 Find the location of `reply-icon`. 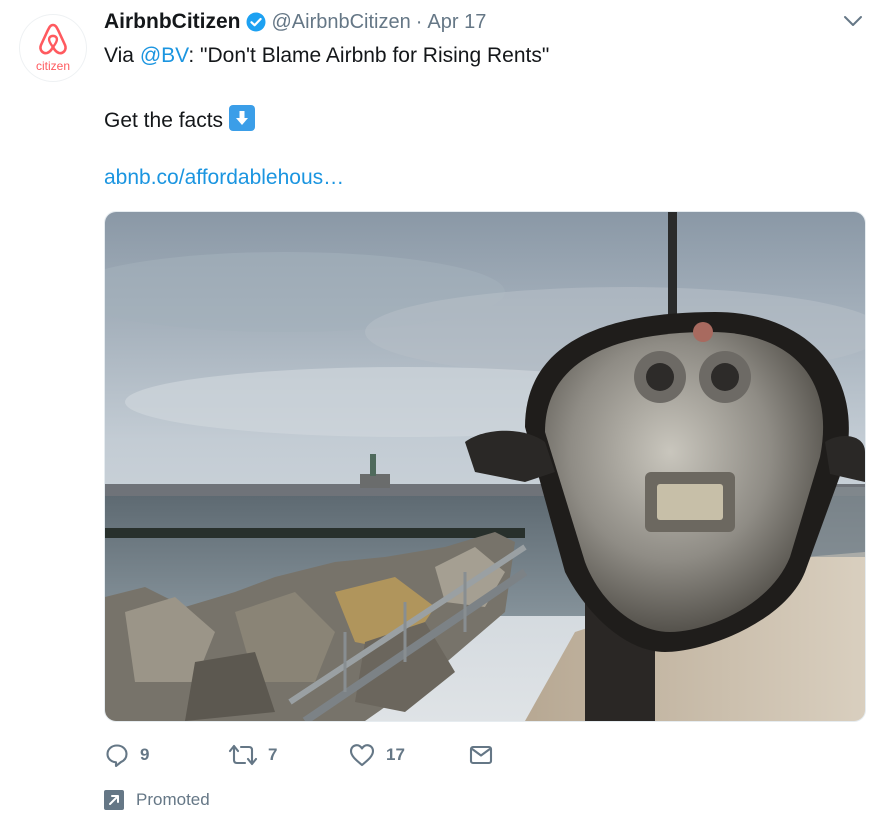

reply-icon is located at coordinates (117, 756).